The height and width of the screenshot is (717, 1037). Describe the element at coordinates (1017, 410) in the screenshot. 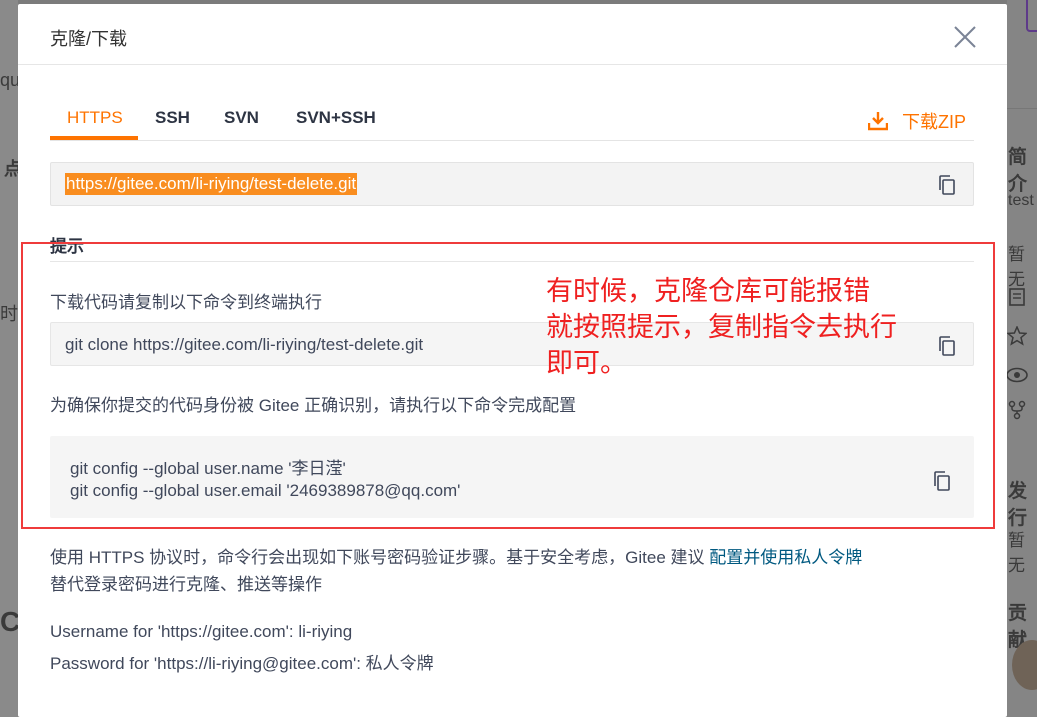

I see `fork-icon` at that location.